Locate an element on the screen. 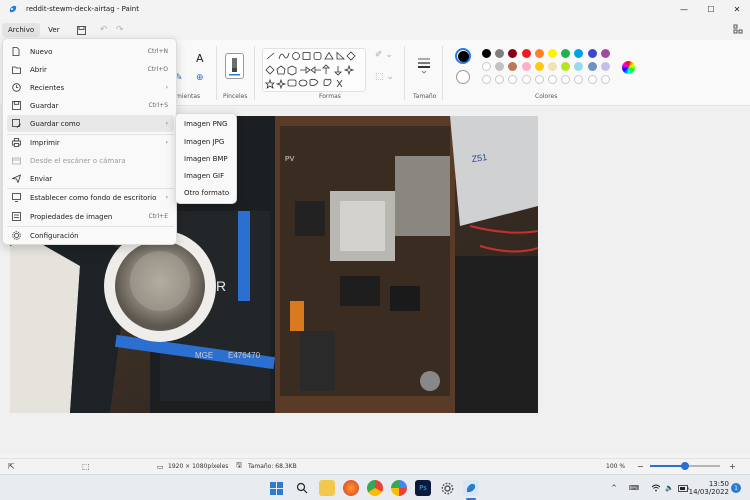 The width and height of the screenshot is (750, 500). brush-tool-button is located at coordinates (234, 66).